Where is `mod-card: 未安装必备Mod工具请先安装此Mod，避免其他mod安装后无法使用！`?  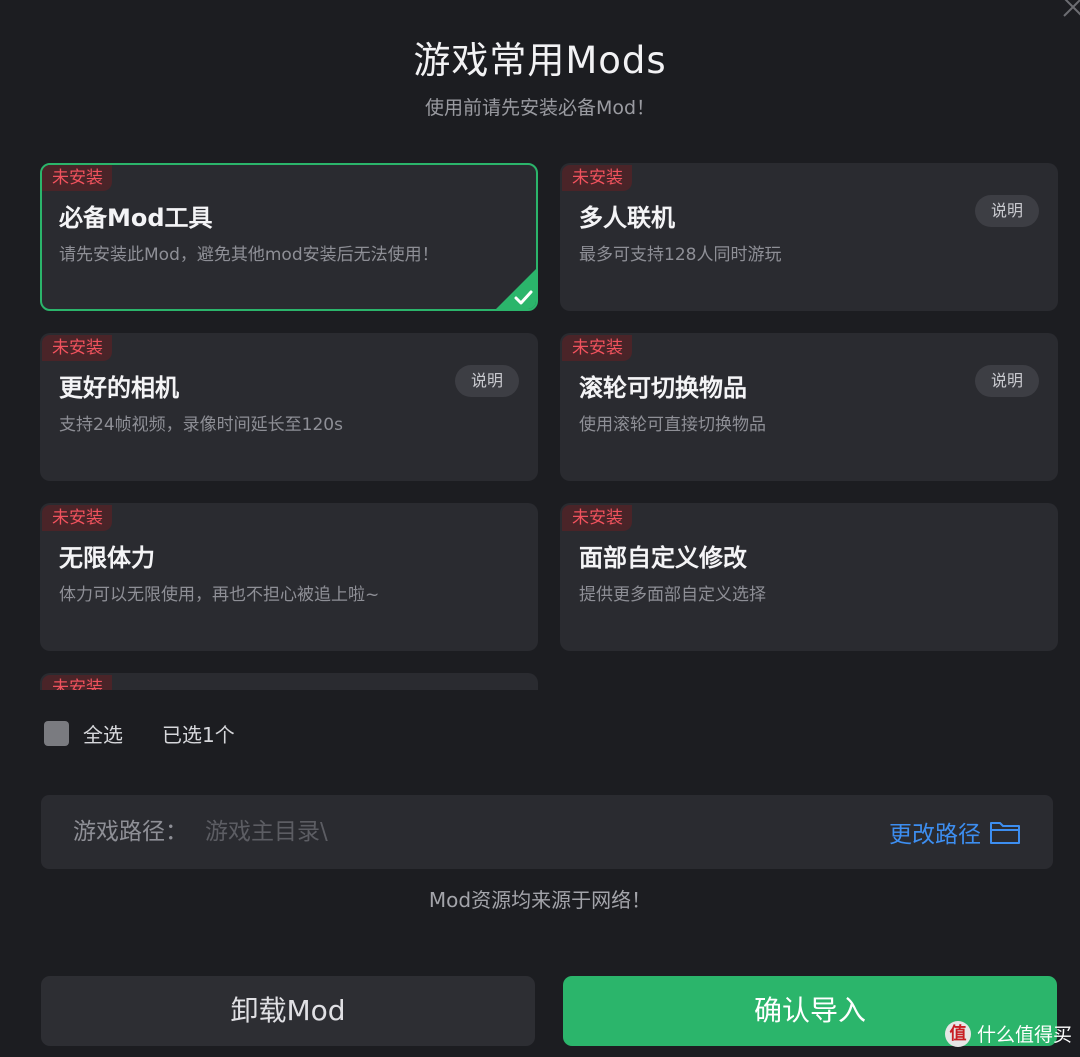
mod-card: 未安装必备Mod工具请先安装此Mod，避免其他mod安装后无法使用！ is located at coordinates (289, 237).